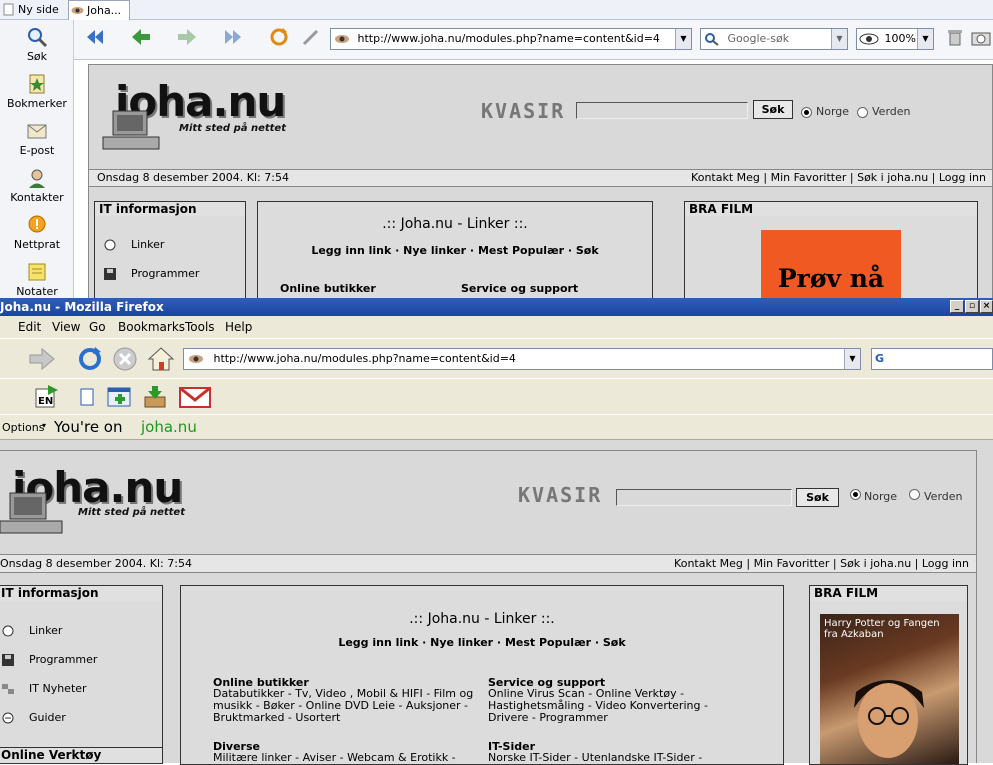 The height and width of the screenshot is (765, 993). I want to click on mail-icon, so click(37, 131).